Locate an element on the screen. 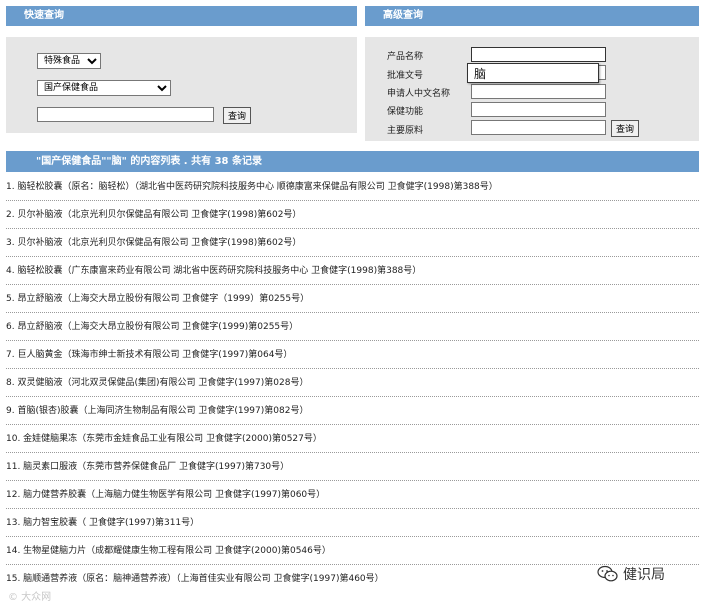  quick-search-title: 快速查询 is located at coordinates (44, 15).